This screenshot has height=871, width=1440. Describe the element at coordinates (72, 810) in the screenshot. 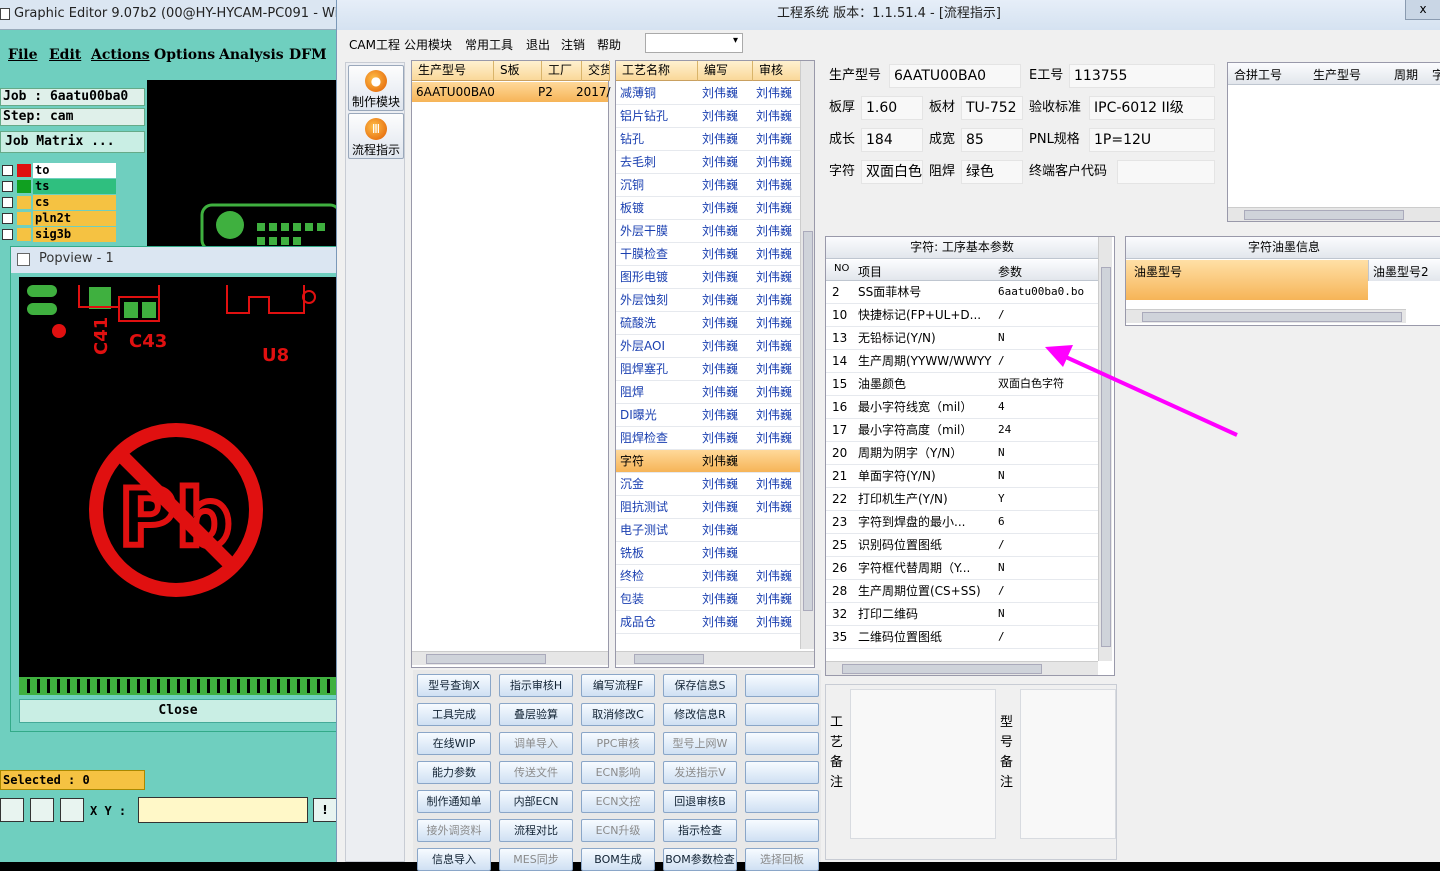

I see `grid-tool-icon` at that location.